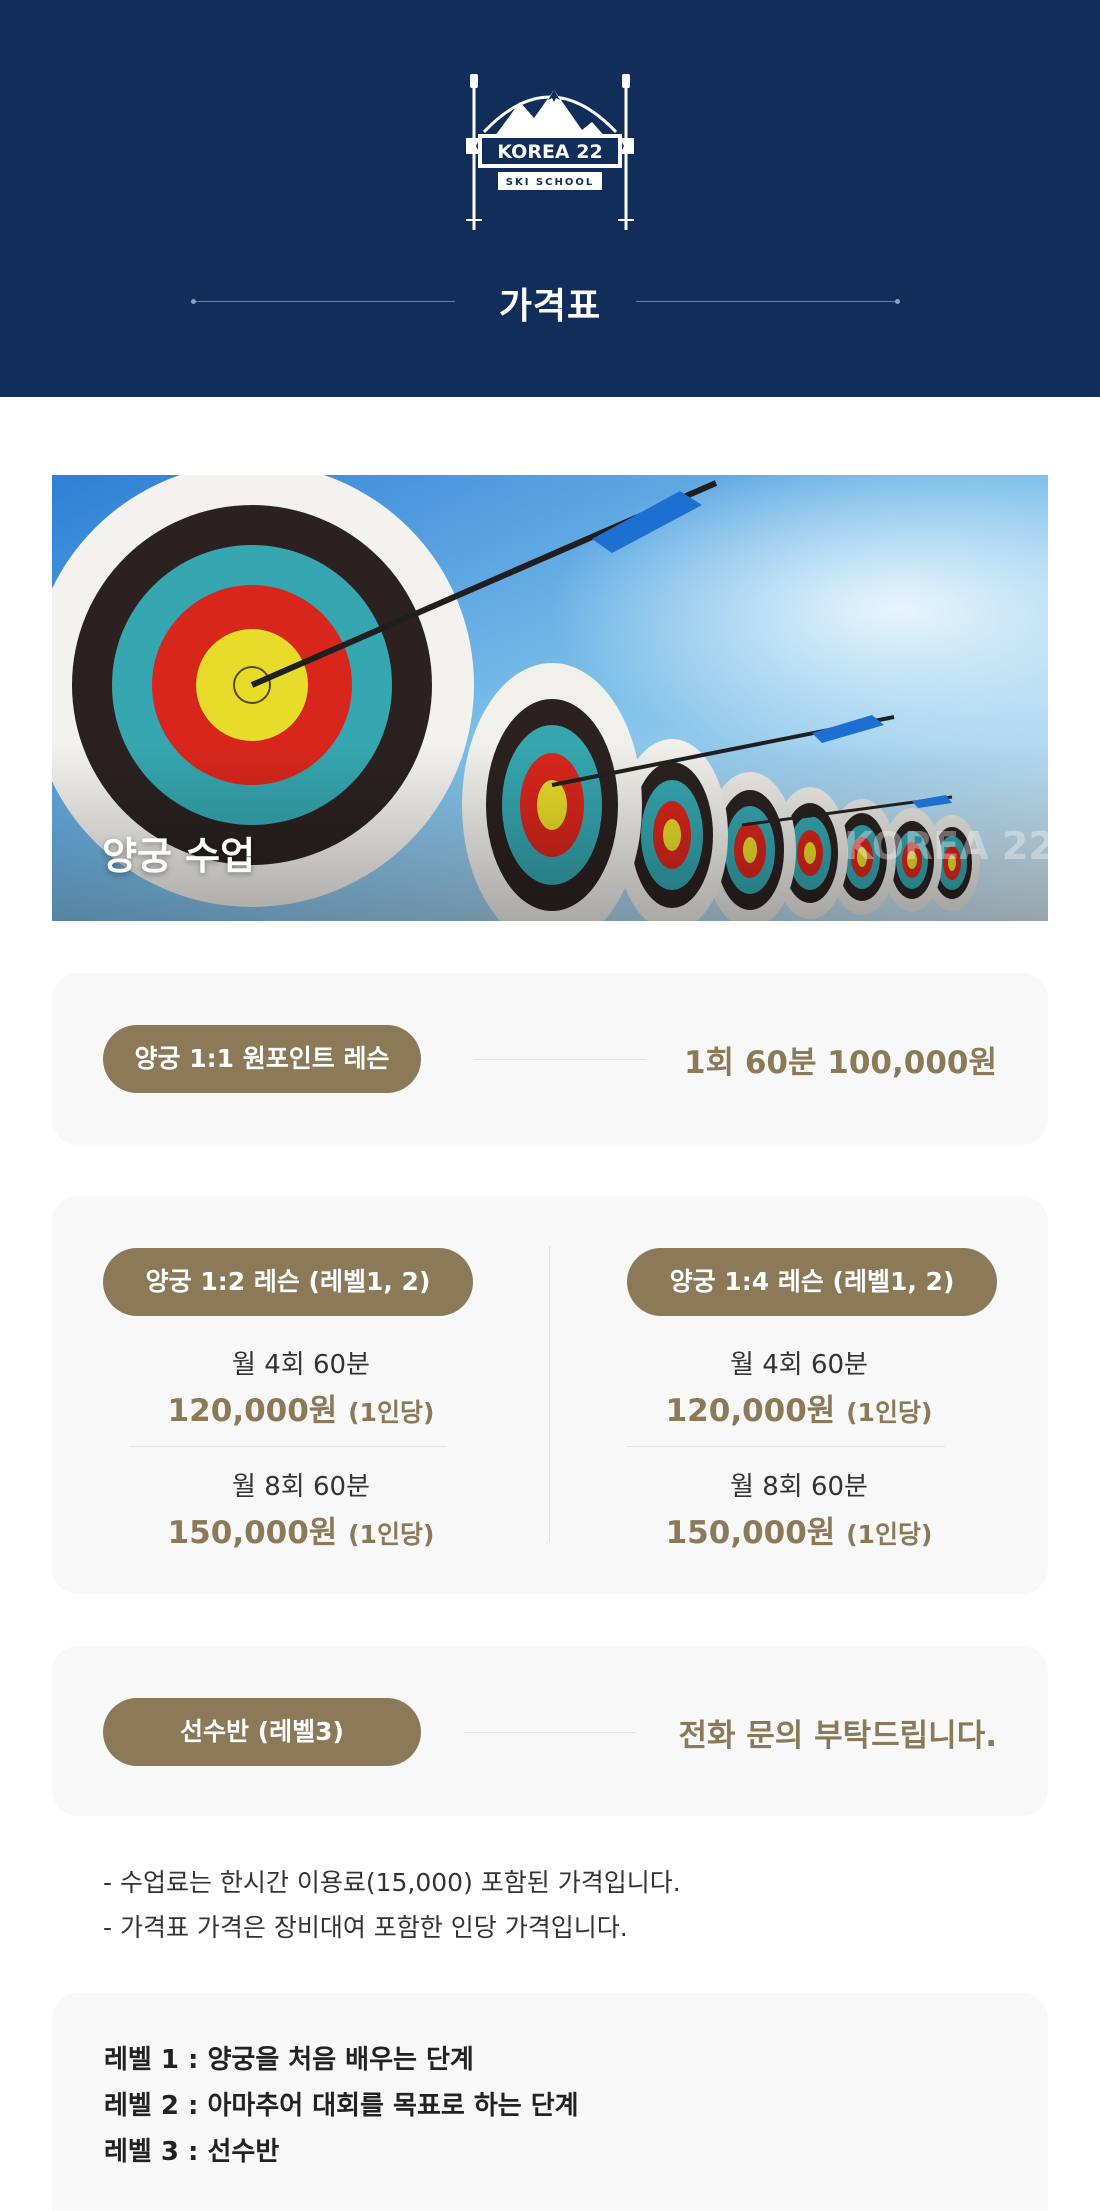 This screenshot has width=1100, height=2211. Describe the element at coordinates (289, 2060) in the screenshot. I see `level-item: 레벨 1 : 양궁을 처음 배우는 단계` at that location.